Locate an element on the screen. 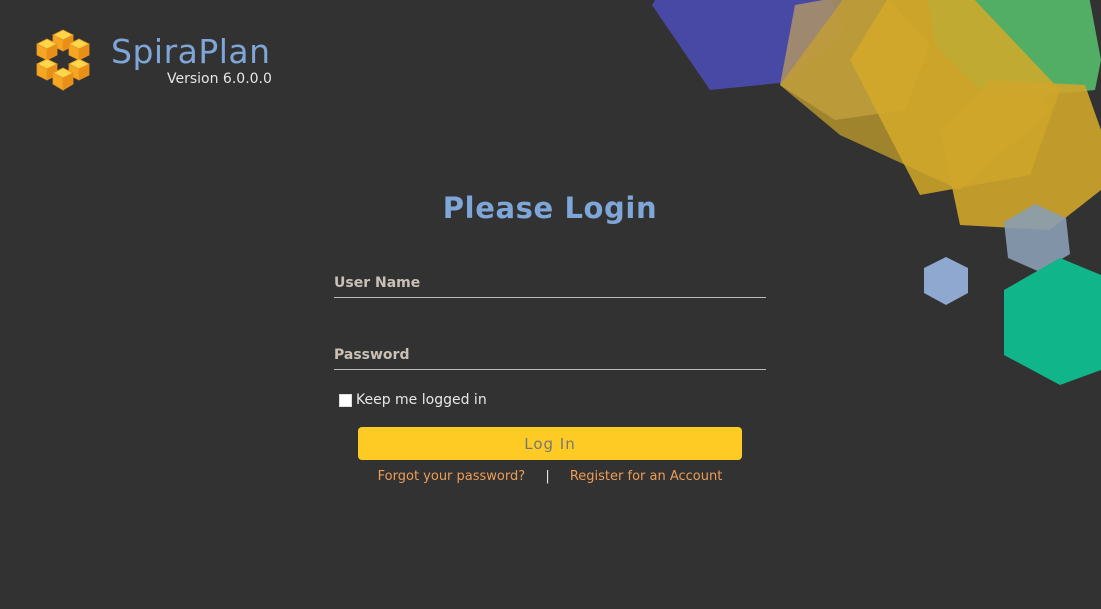 This screenshot has width=1101, height=609. password-input is located at coordinates (550, 355).